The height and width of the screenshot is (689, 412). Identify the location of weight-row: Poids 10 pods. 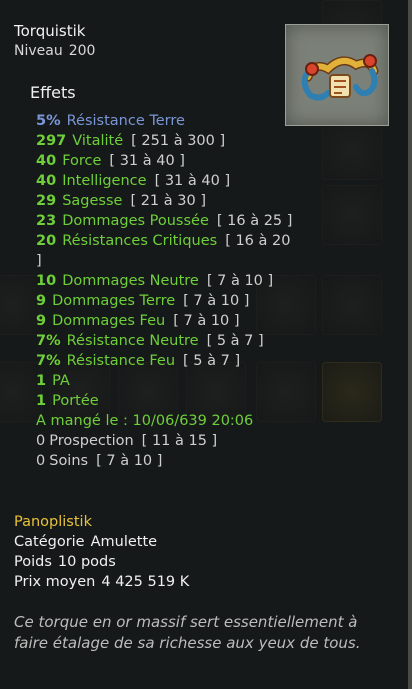
(101, 562).